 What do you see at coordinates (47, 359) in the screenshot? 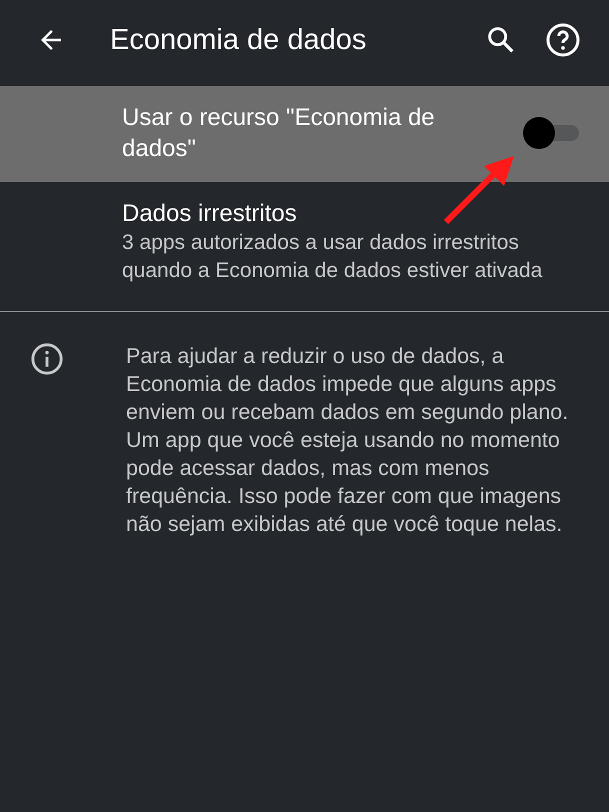
I see `info-icon` at bounding box center [47, 359].